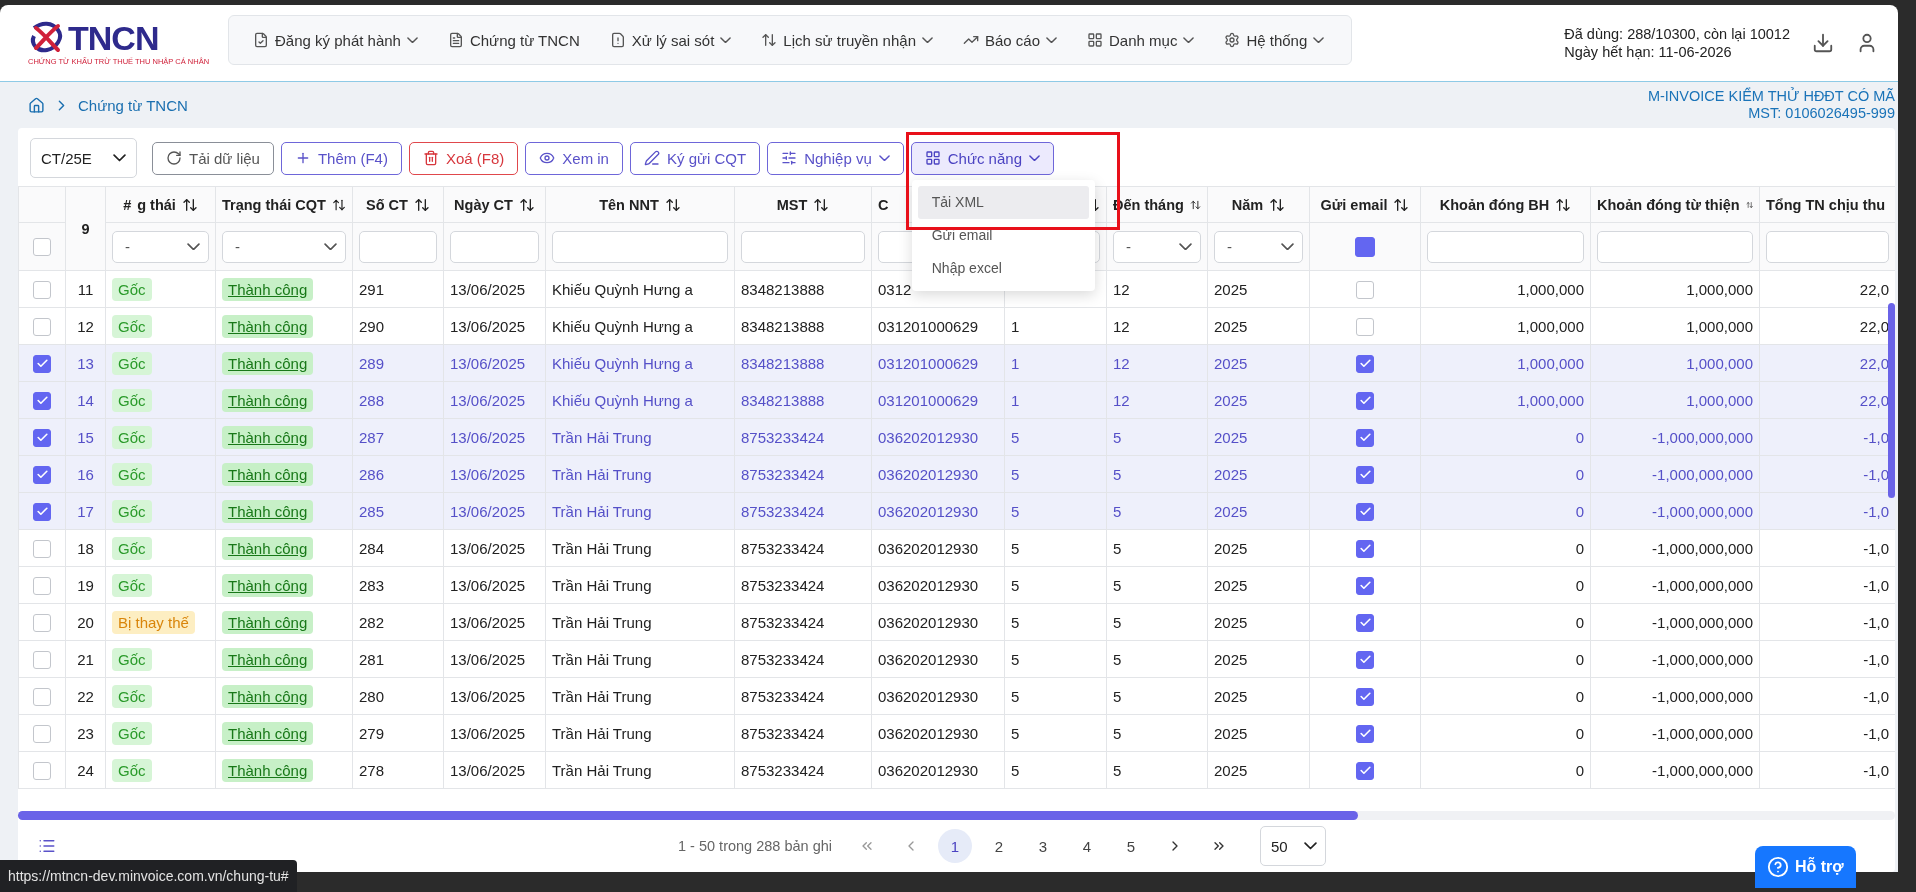 This screenshot has height=892, width=1916. What do you see at coordinates (1365, 246) in the screenshot?
I see `filter-checkbox` at bounding box center [1365, 246].